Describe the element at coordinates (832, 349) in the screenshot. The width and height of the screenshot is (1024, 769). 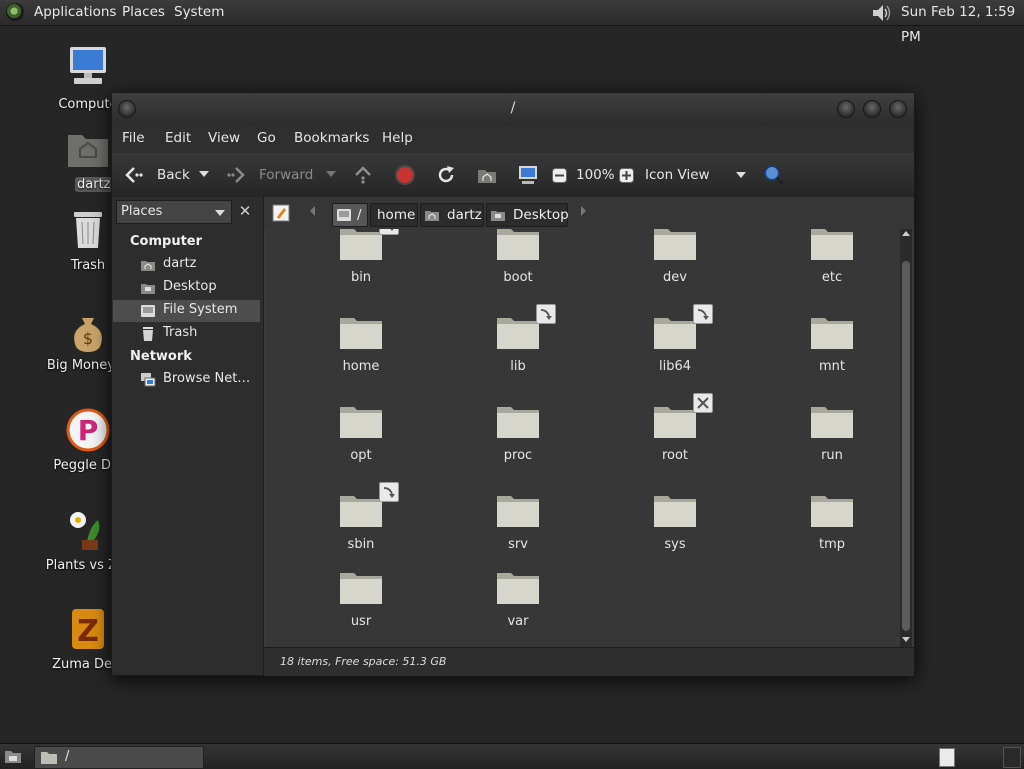
I see `folder-item: mnt` at that location.